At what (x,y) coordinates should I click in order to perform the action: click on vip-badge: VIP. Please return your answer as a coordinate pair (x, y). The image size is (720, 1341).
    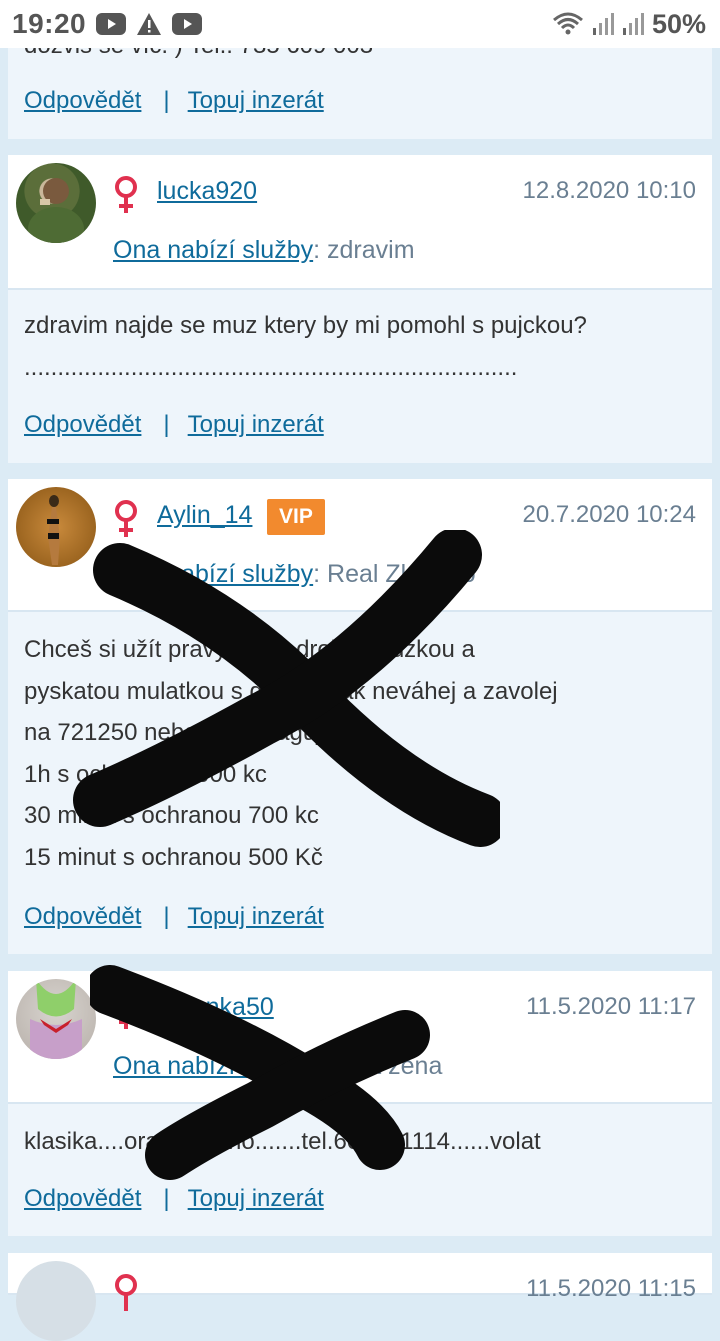
    Looking at the image, I should click on (296, 517).